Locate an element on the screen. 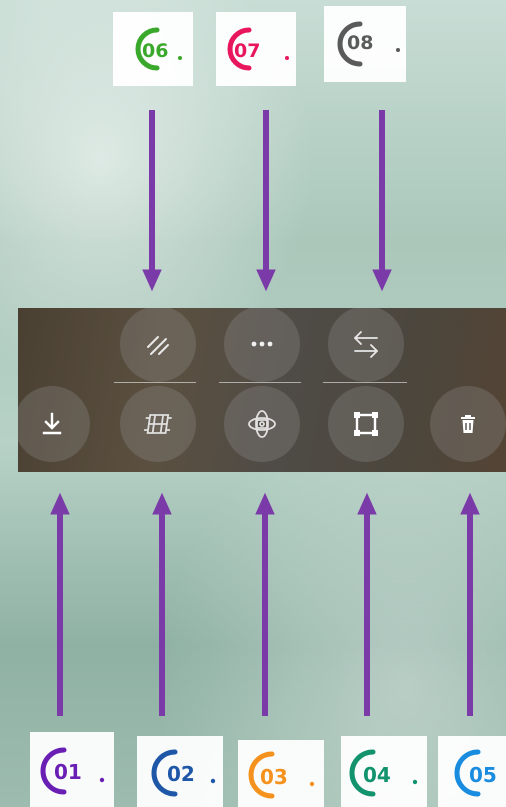 This screenshot has height=807, width=506. transform-button is located at coordinates (366, 424).